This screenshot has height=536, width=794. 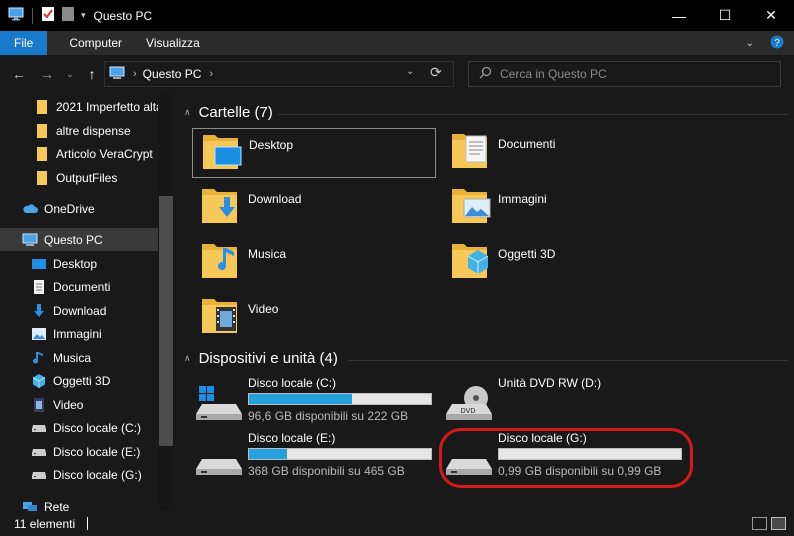 I want to click on sidebar-item-immagini: Immagini, so click(x=79, y=333).